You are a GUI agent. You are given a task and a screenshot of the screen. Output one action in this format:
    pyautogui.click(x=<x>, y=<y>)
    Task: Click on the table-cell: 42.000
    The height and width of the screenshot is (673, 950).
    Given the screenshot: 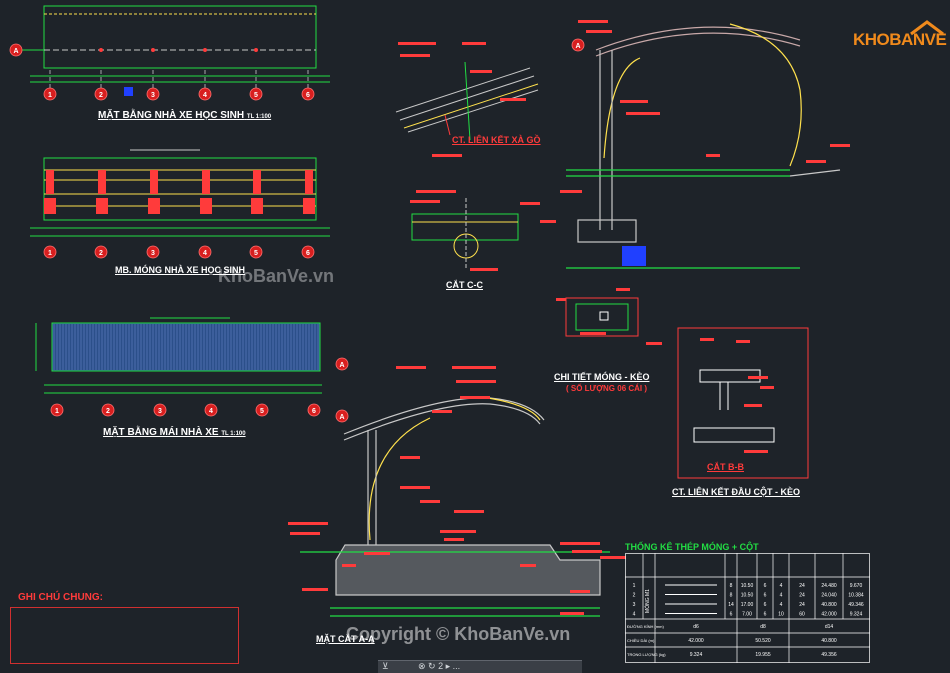 What is the action you would take?
    pyautogui.click(x=829, y=615)
    